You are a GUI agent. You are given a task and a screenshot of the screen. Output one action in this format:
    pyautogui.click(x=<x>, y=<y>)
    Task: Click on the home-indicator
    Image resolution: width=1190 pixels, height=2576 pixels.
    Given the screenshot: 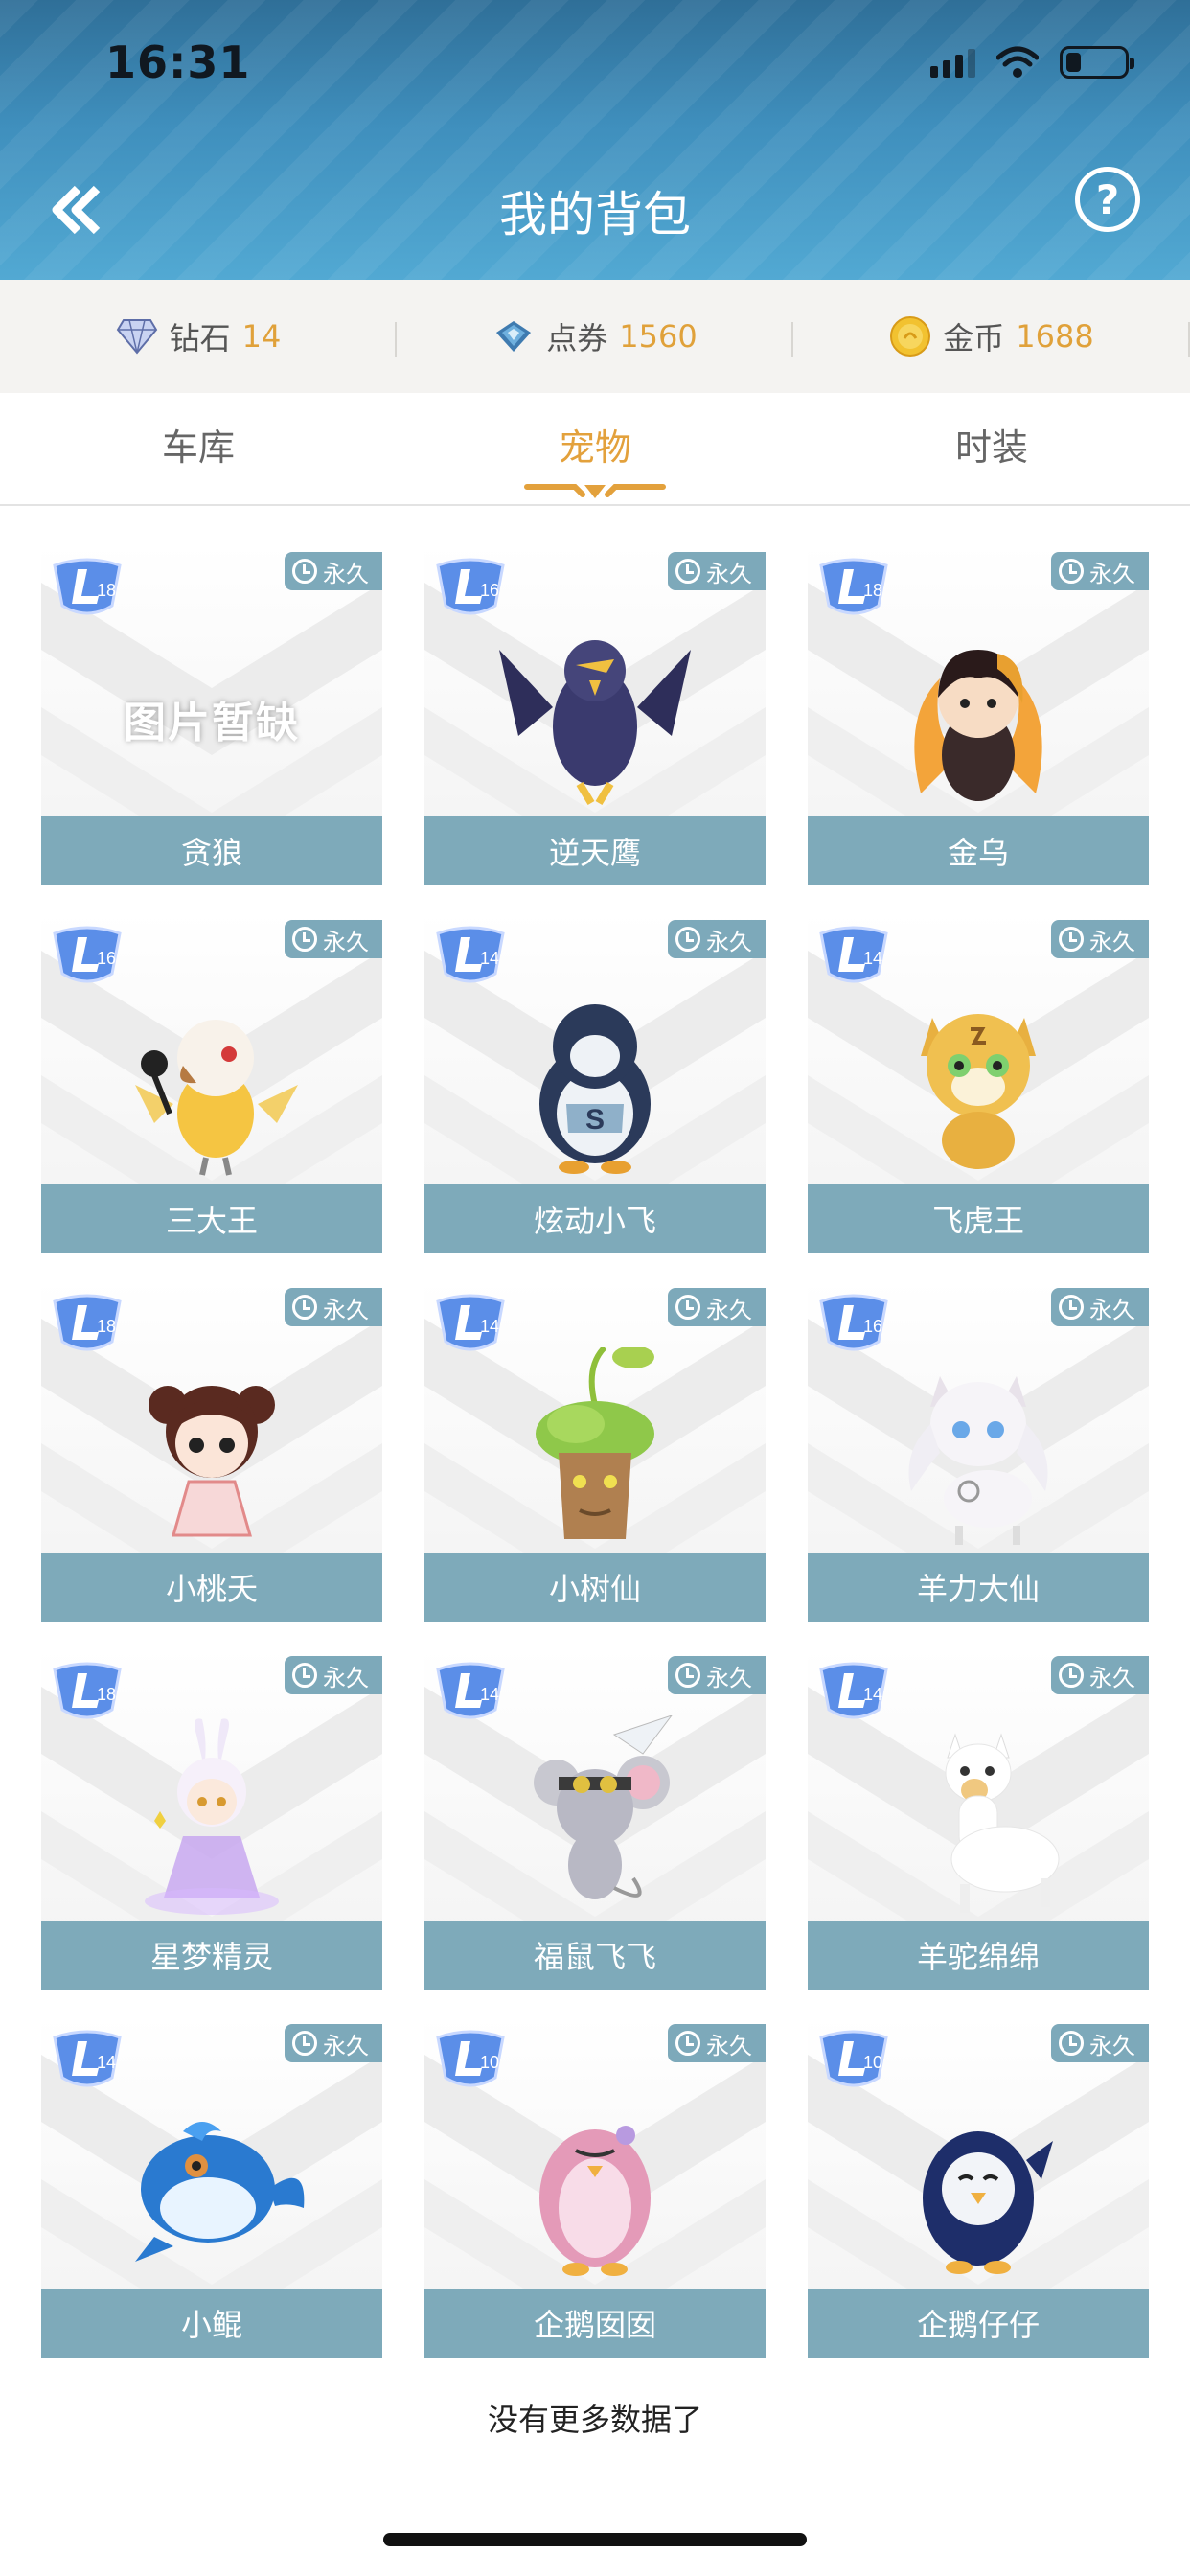 What is the action you would take?
    pyautogui.click(x=595, y=2539)
    